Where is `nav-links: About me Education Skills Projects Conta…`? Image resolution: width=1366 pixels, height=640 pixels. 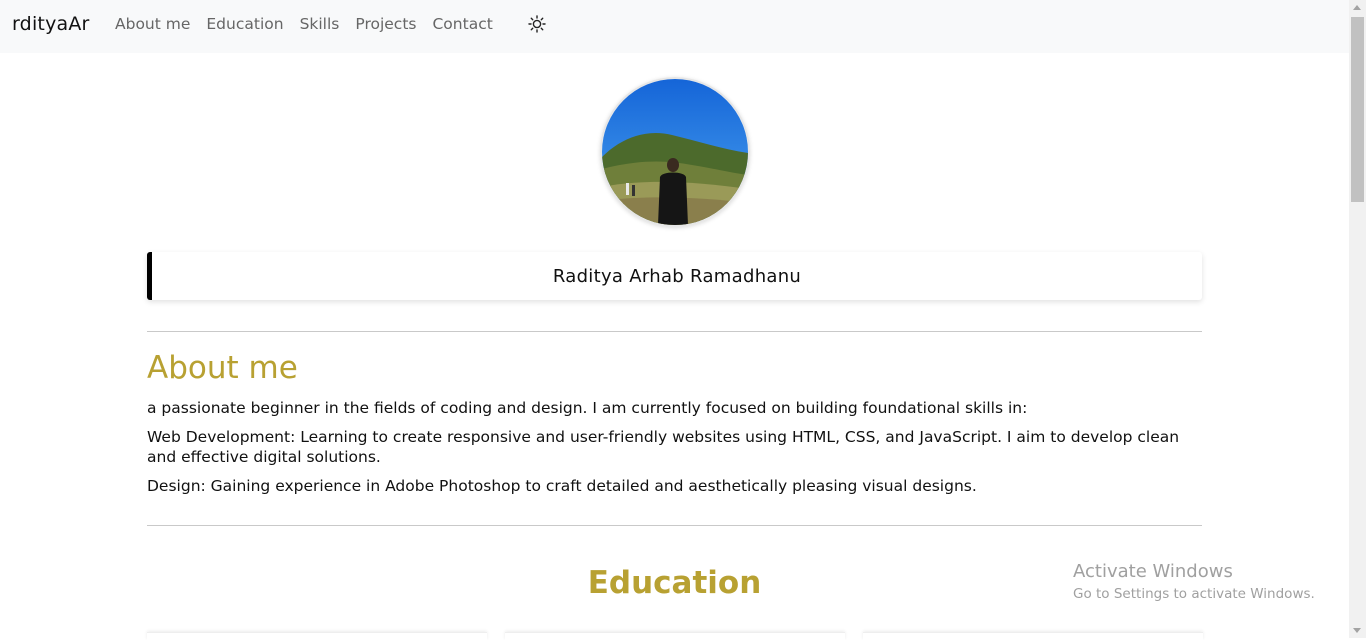
nav-links: About me Education Skills Projects Conta… is located at coordinates (312, 24).